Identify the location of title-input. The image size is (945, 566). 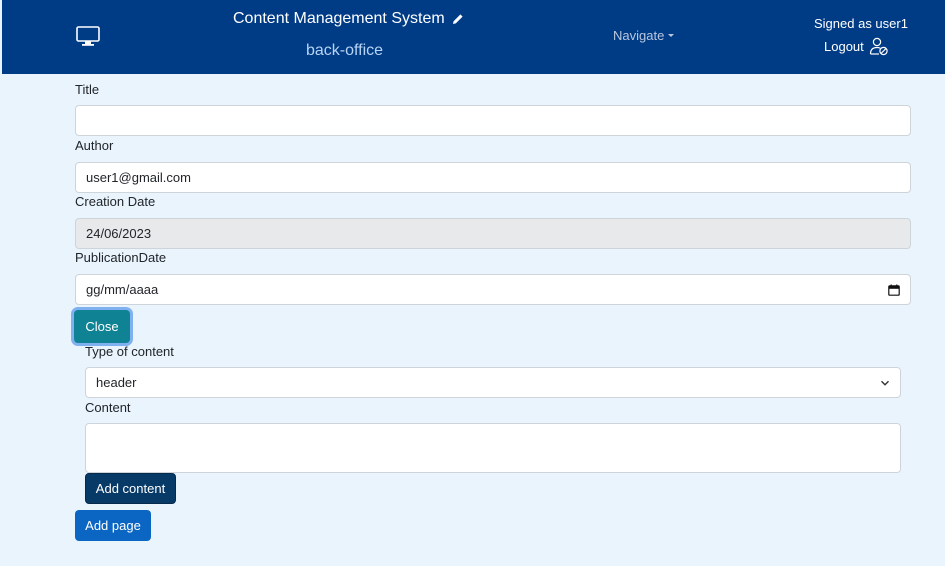
(493, 120).